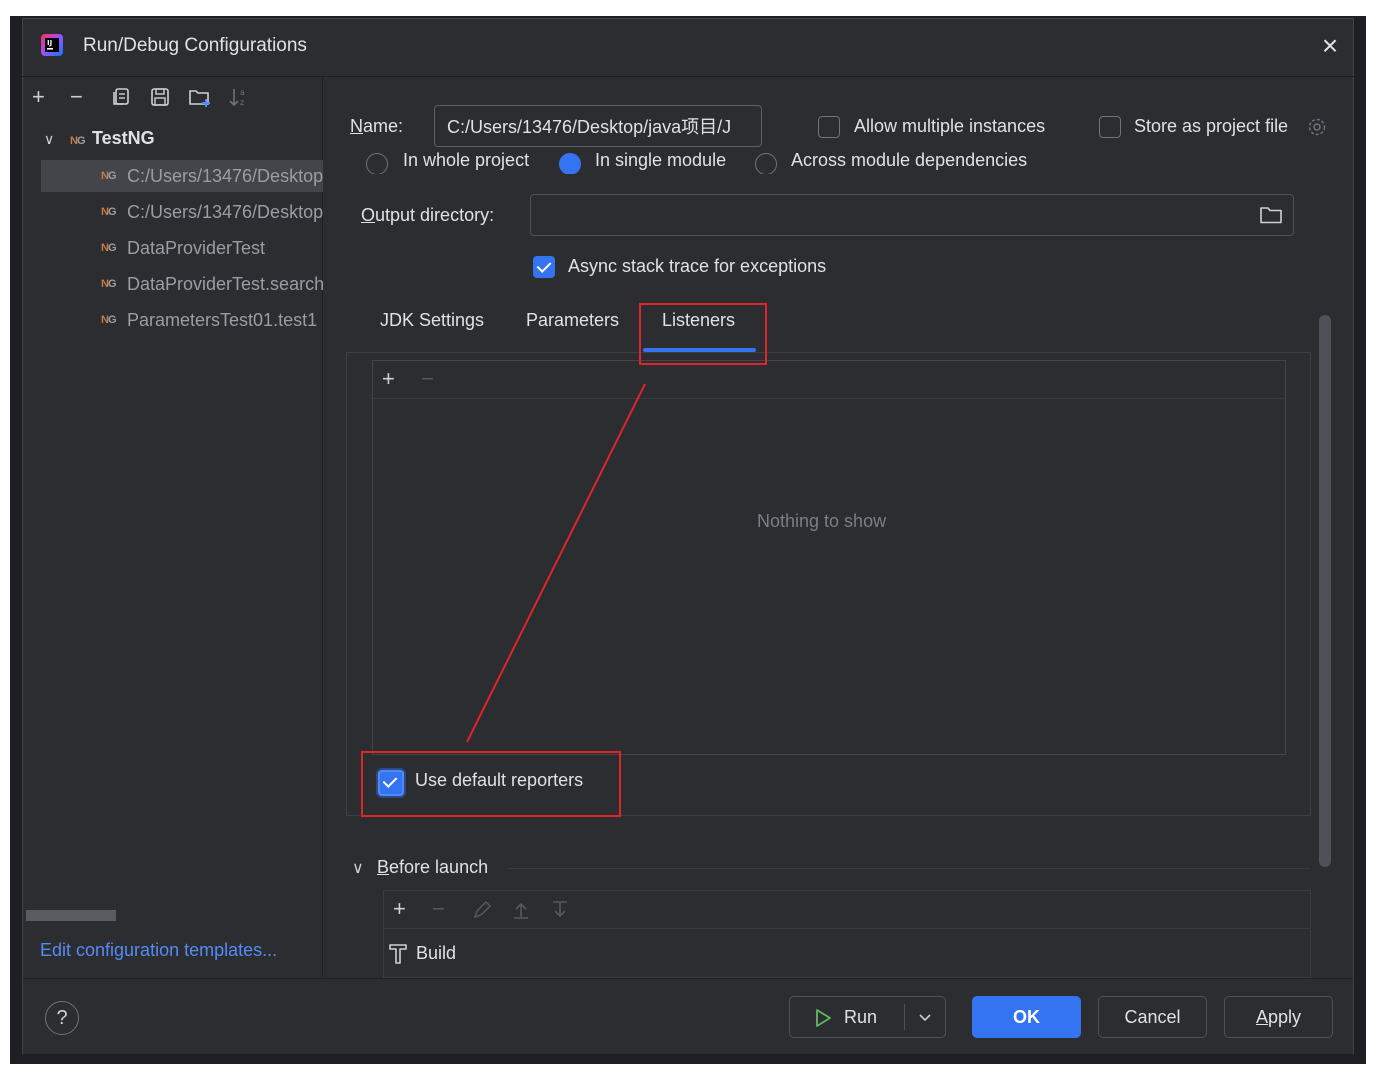 This screenshot has width=1379, height=1078. I want to click on section-divider, so click(909, 868).